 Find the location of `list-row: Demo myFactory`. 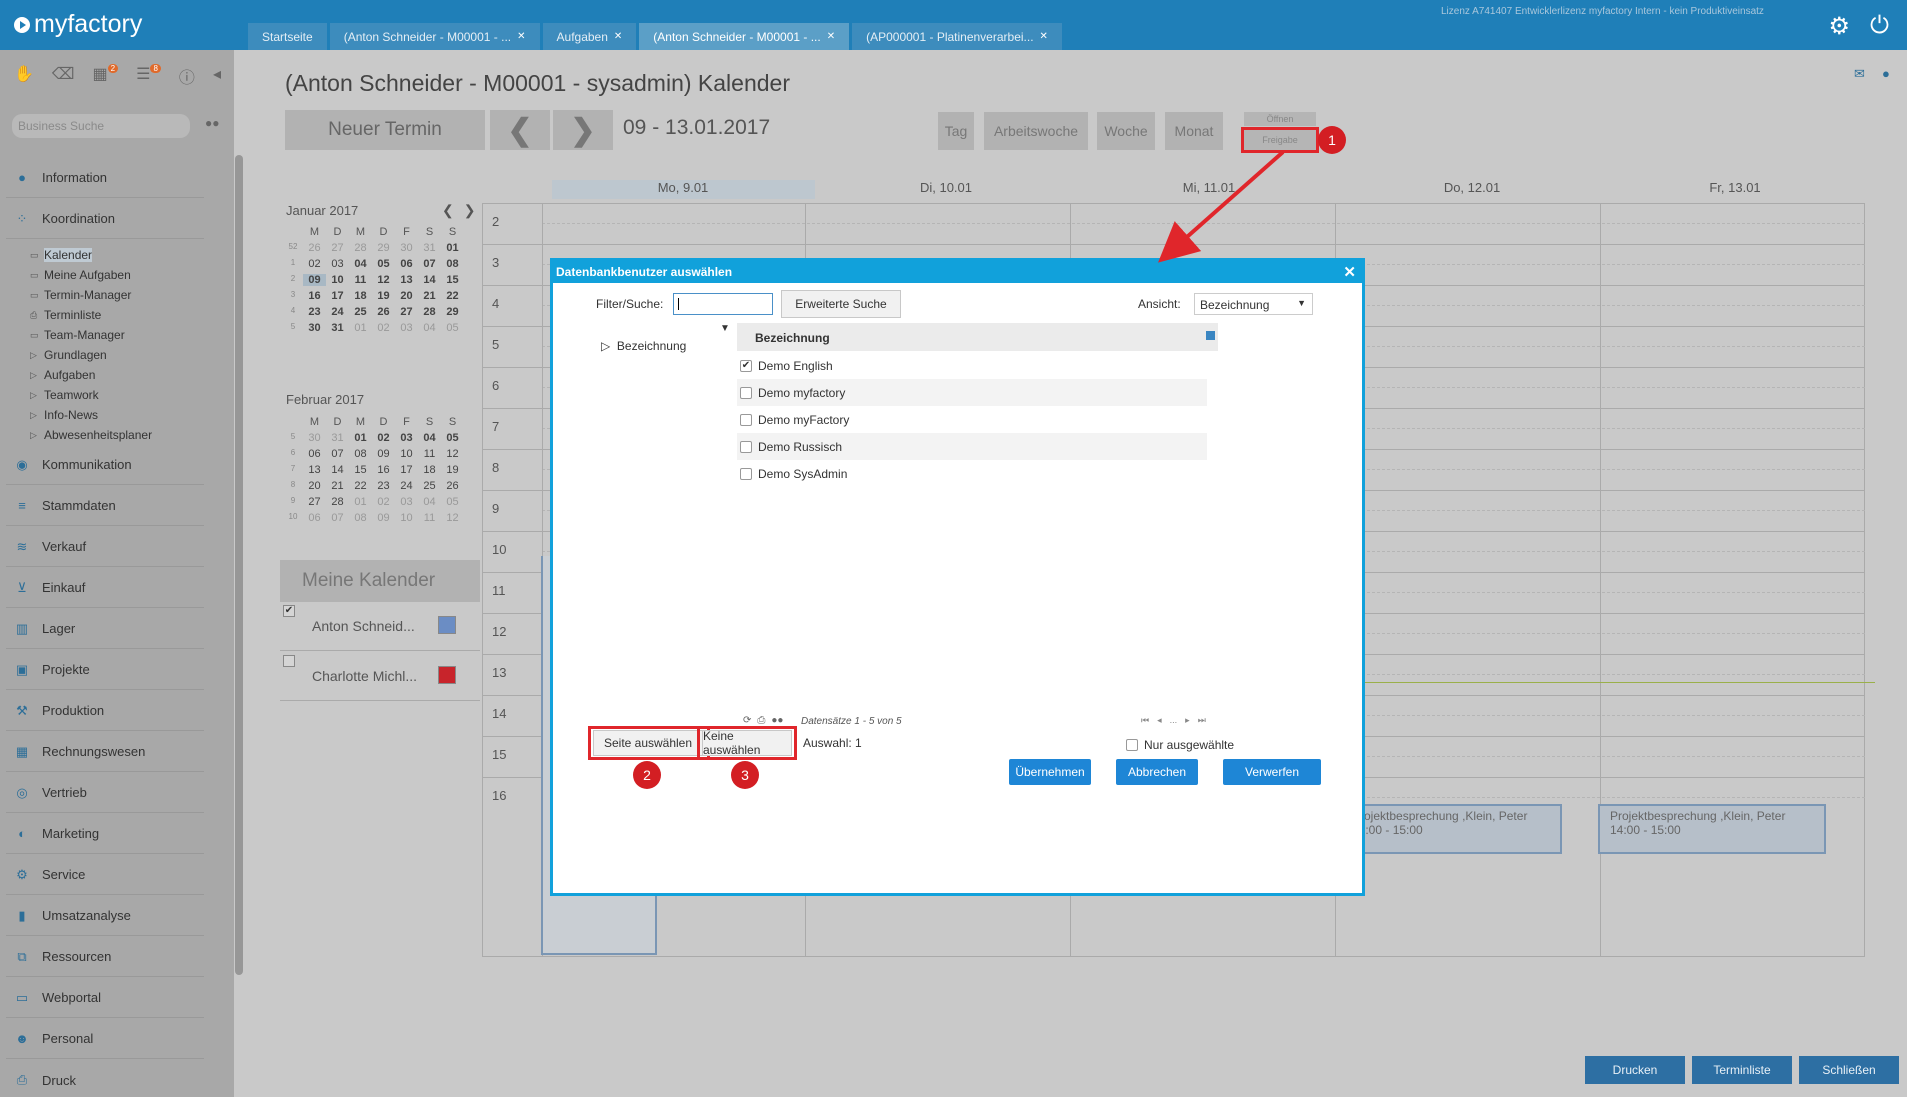

list-row: Demo myFactory is located at coordinates (972, 419).